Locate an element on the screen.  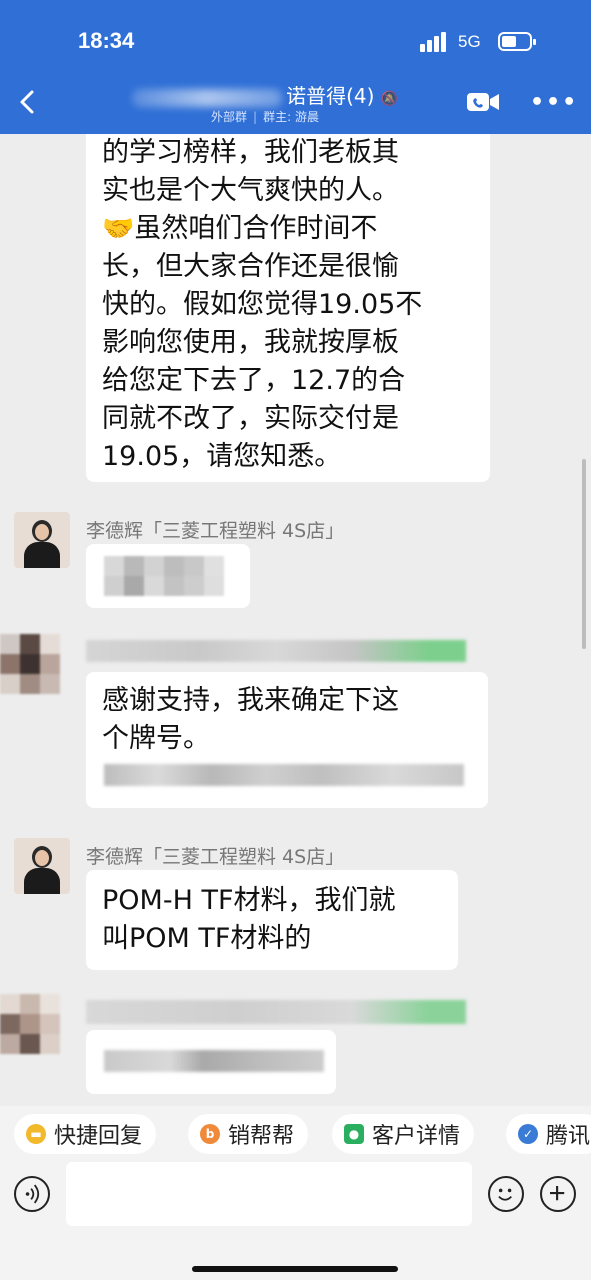
tencent-chip: ✓ 腾讯 is located at coordinates (548, 1134).